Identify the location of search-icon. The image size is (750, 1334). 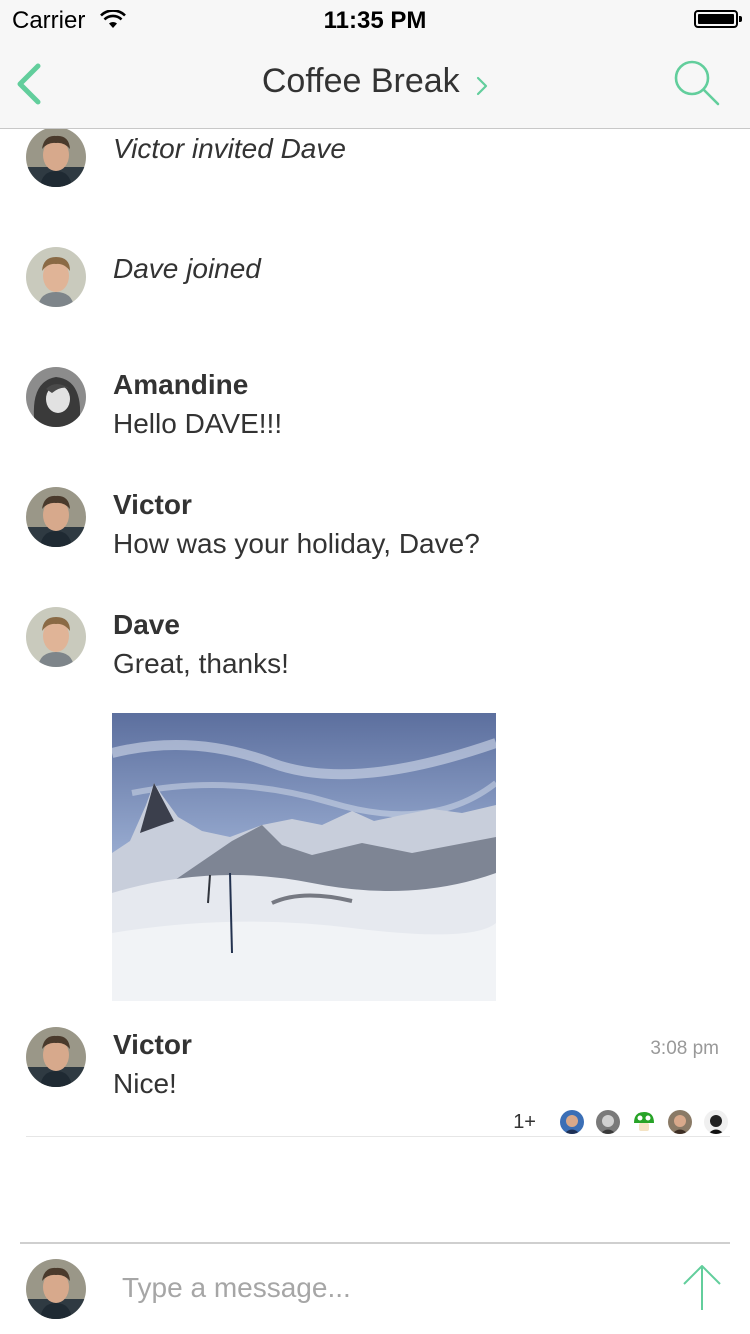
(697, 83).